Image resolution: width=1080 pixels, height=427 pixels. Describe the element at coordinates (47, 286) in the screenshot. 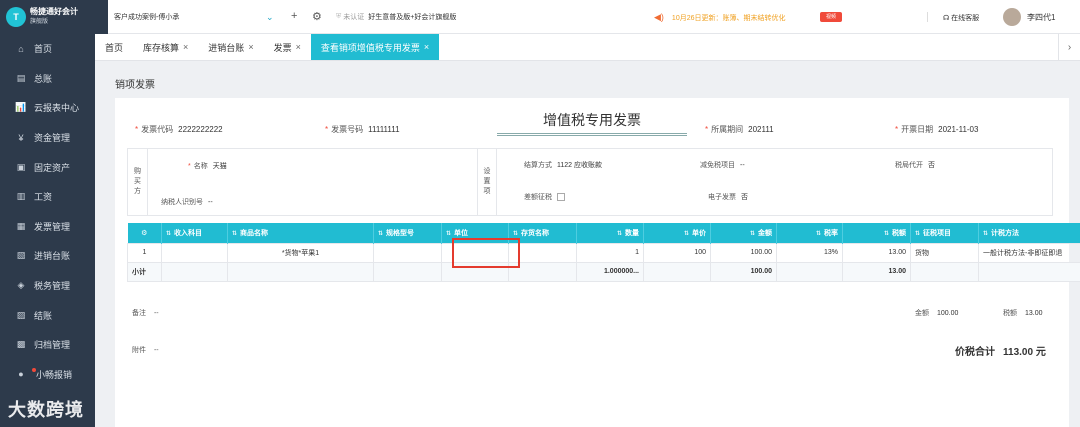

I see `sidebar-item-8: ◈ 税务管理` at that location.